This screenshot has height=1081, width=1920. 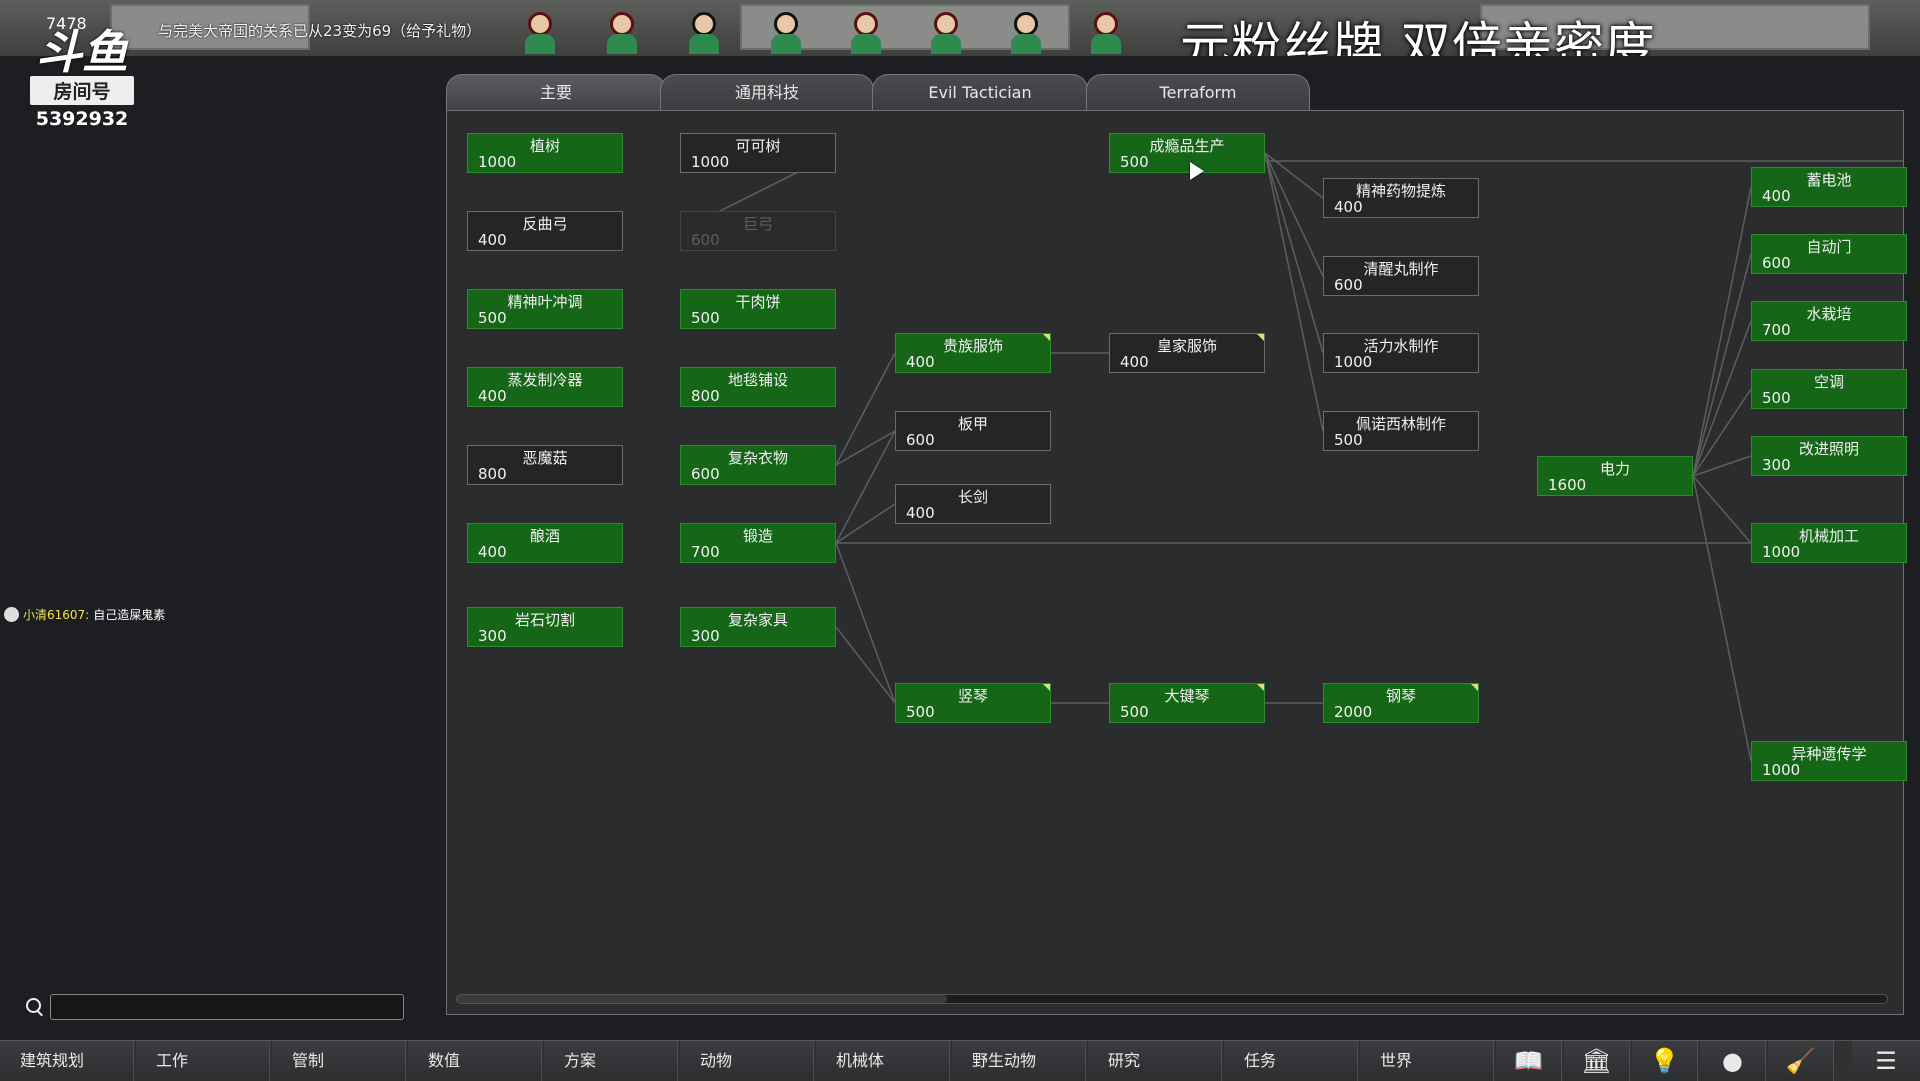 I want to click on factory-icon: 🏛, so click(x=1597, y=1061).